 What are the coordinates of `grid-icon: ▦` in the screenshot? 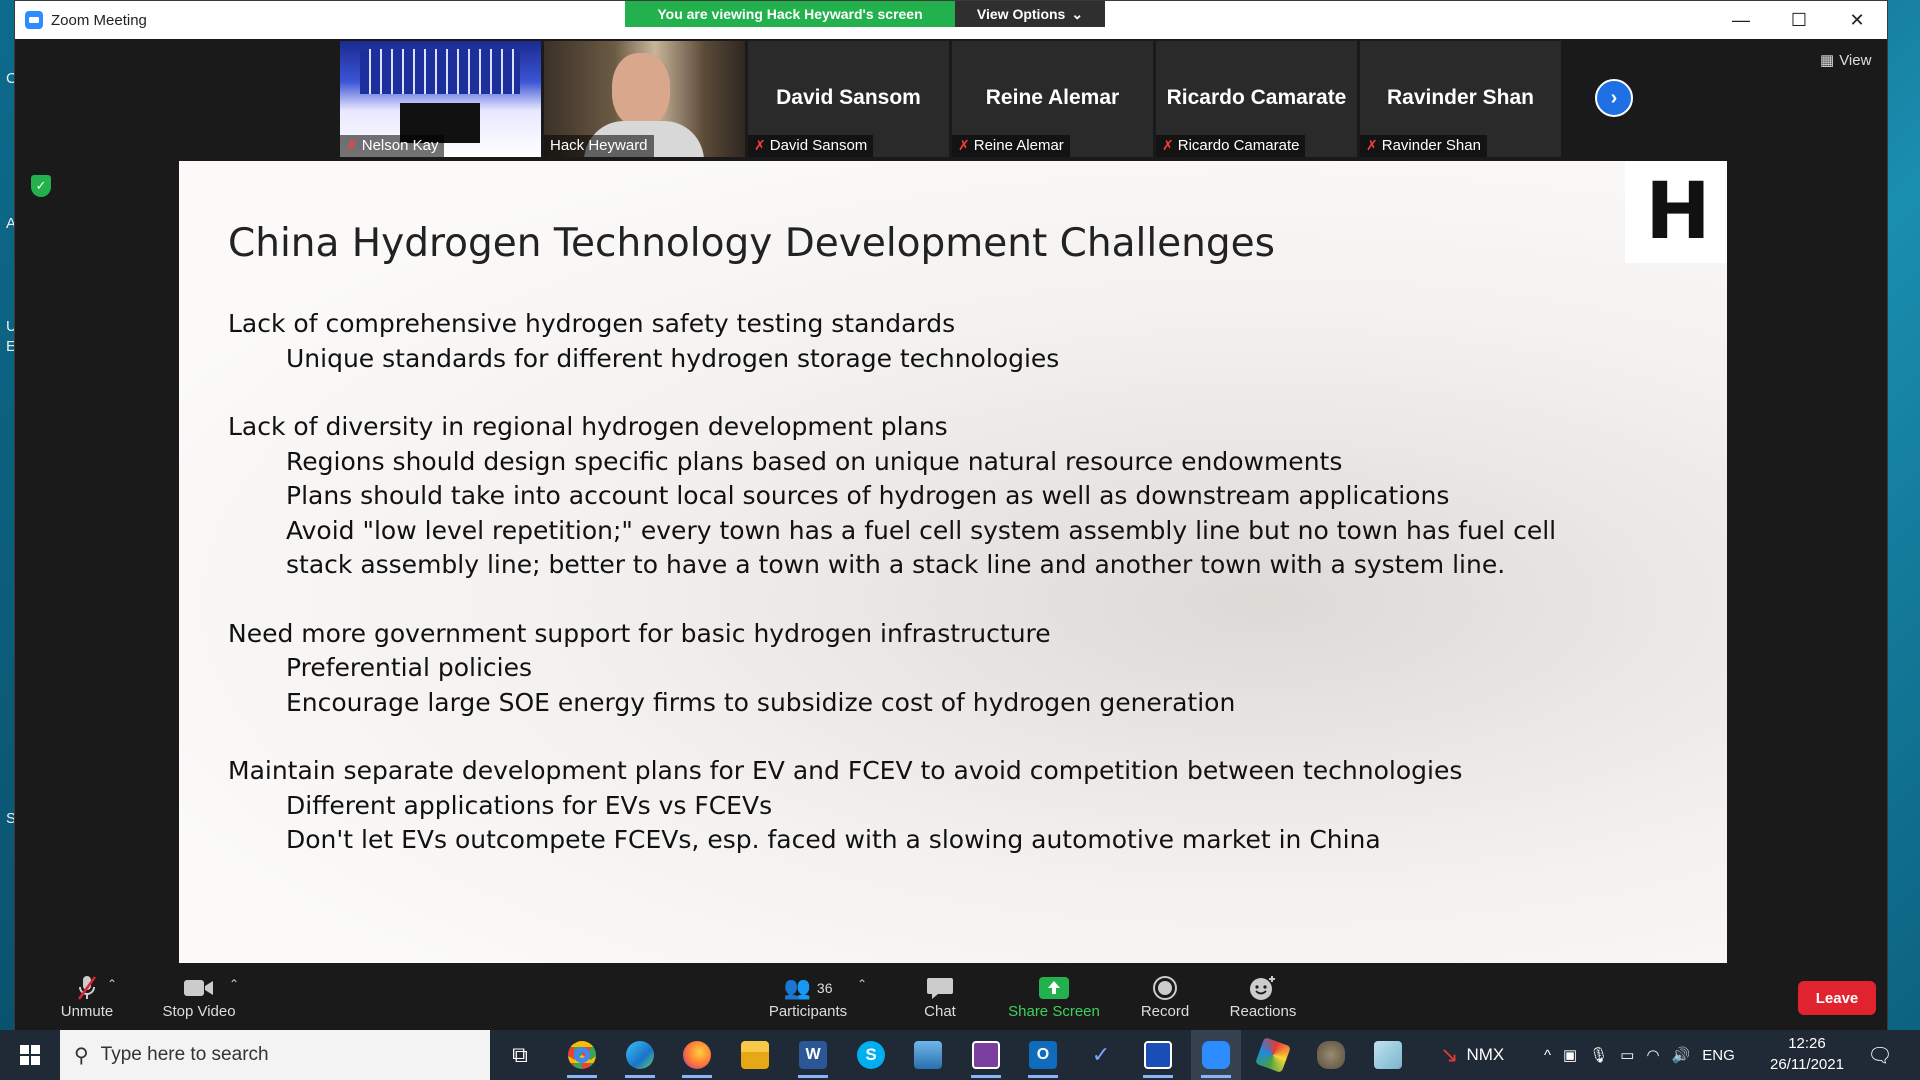 It's located at (1827, 60).